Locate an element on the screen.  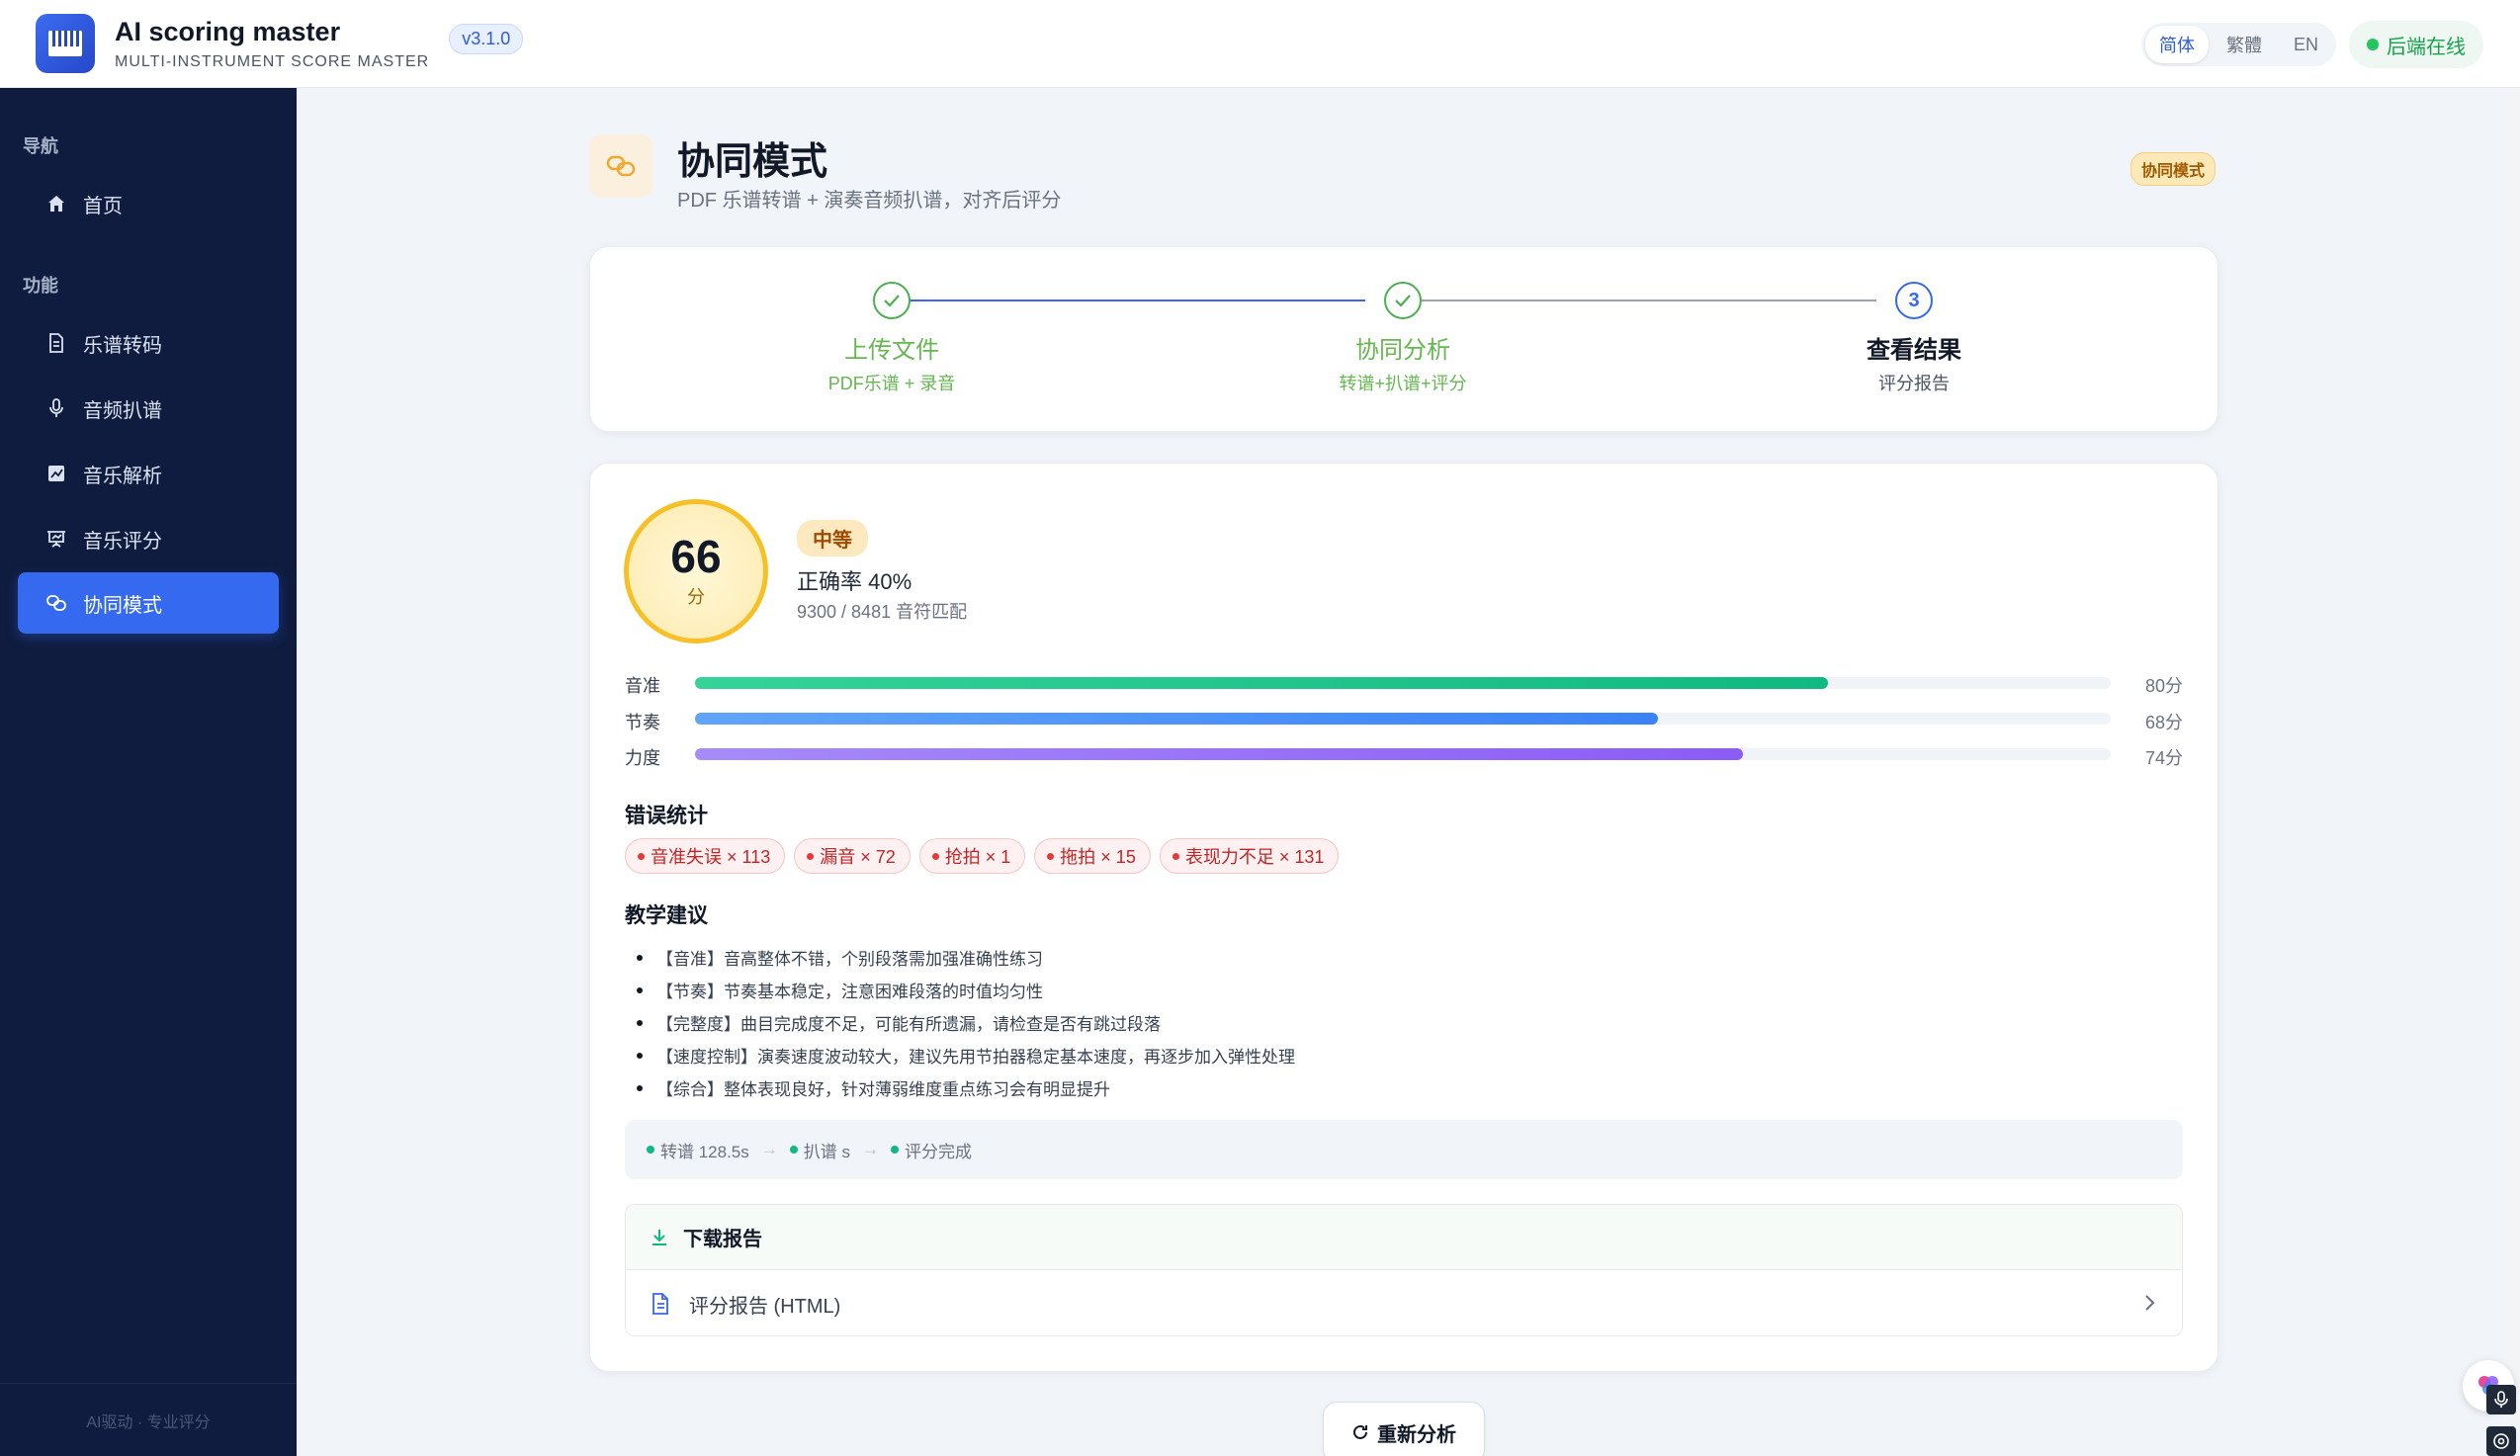
error-chip: 拖拍 × 15 is located at coordinates (1092, 856).